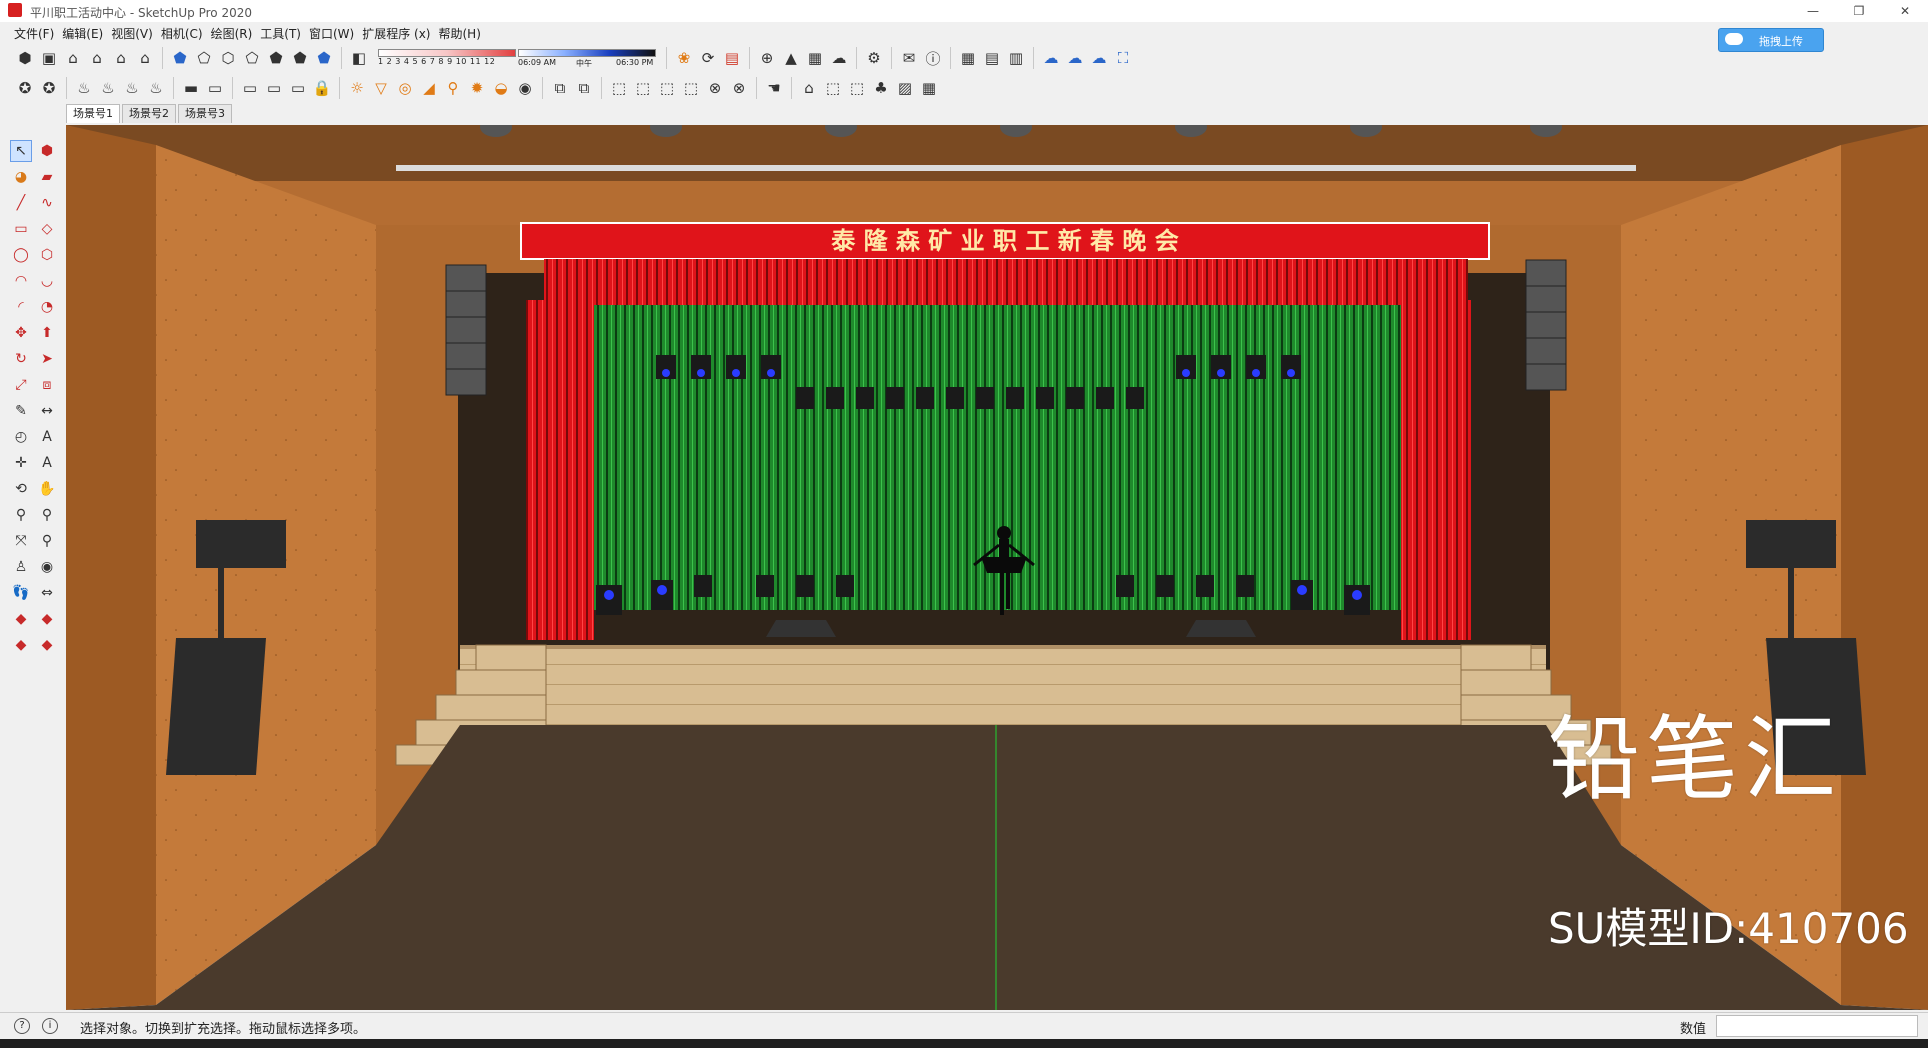  I want to click on sun-icon: ✹, so click(477, 88).